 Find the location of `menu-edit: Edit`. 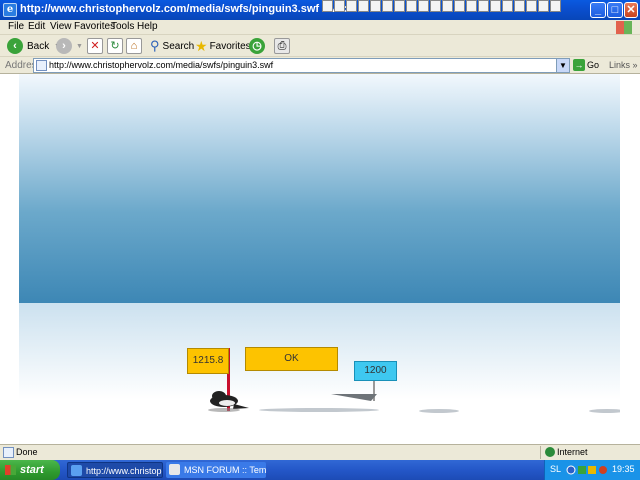

menu-edit: Edit is located at coordinates (36, 26).